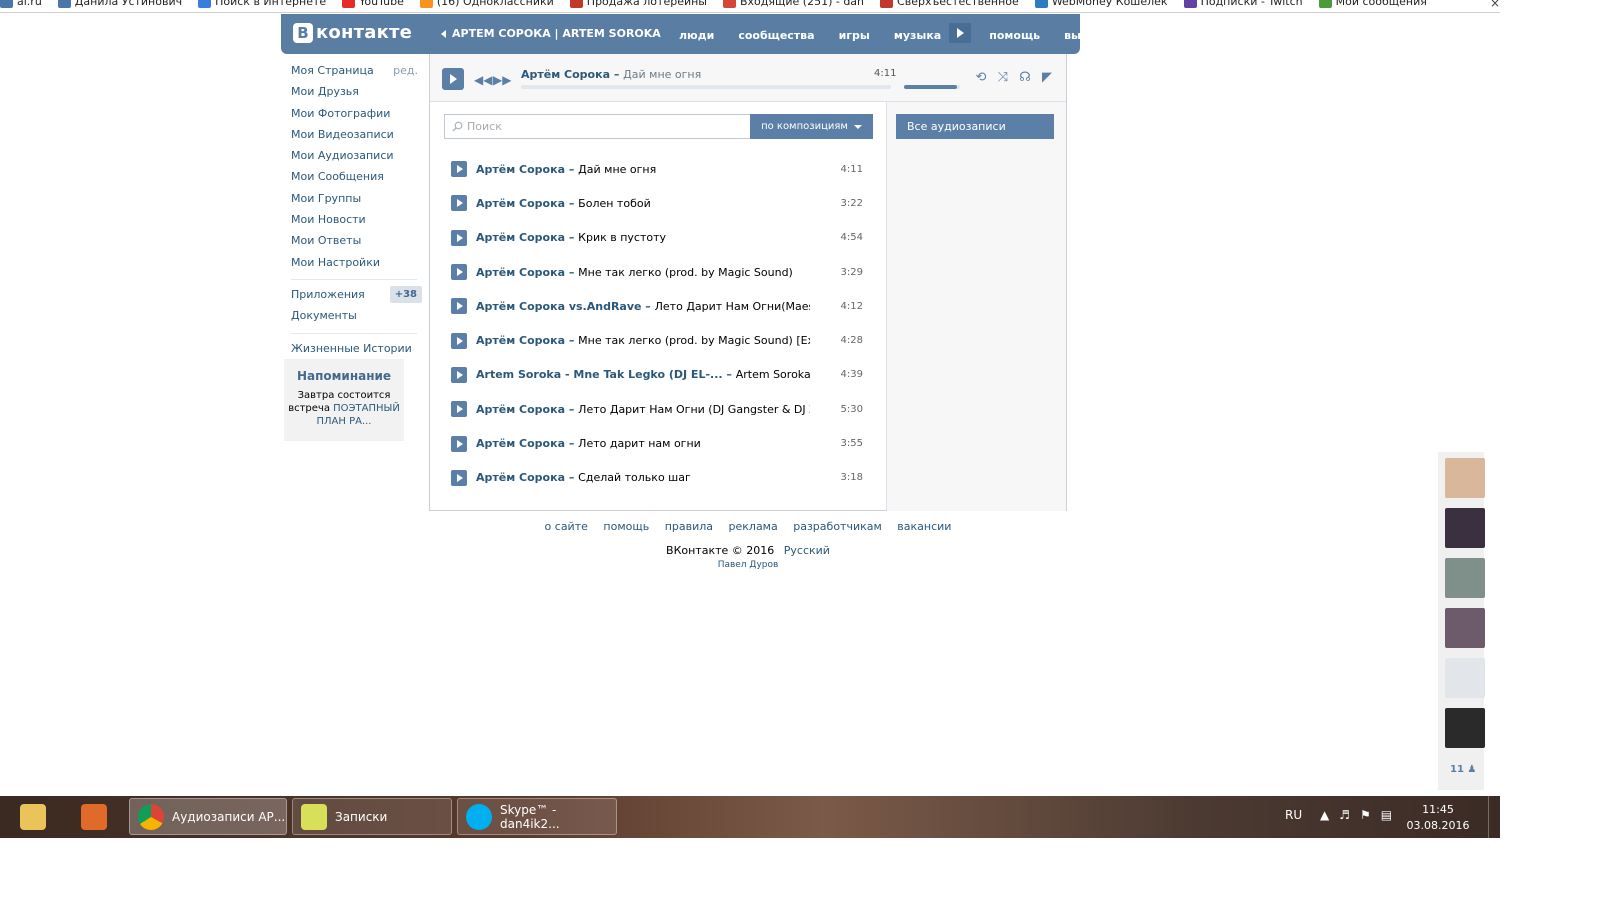 The image size is (1600, 900). What do you see at coordinates (657, 203) in the screenshot?
I see `track-row: Артём Сорока – Болен тобой 3:22` at bounding box center [657, 203].